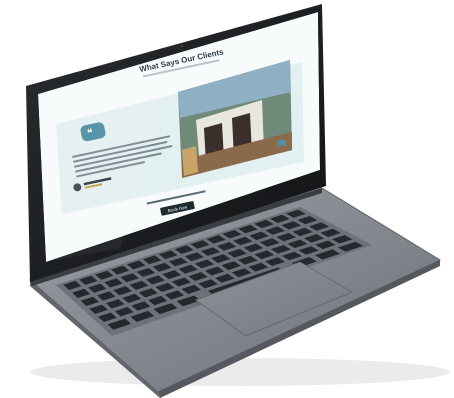 Image resolution: width=454 pixels, height=398 pixels. What do you see at coordinates (282, 143) in the screenshot?
I see `carousel-next-button` at bounding box center [282, 143].